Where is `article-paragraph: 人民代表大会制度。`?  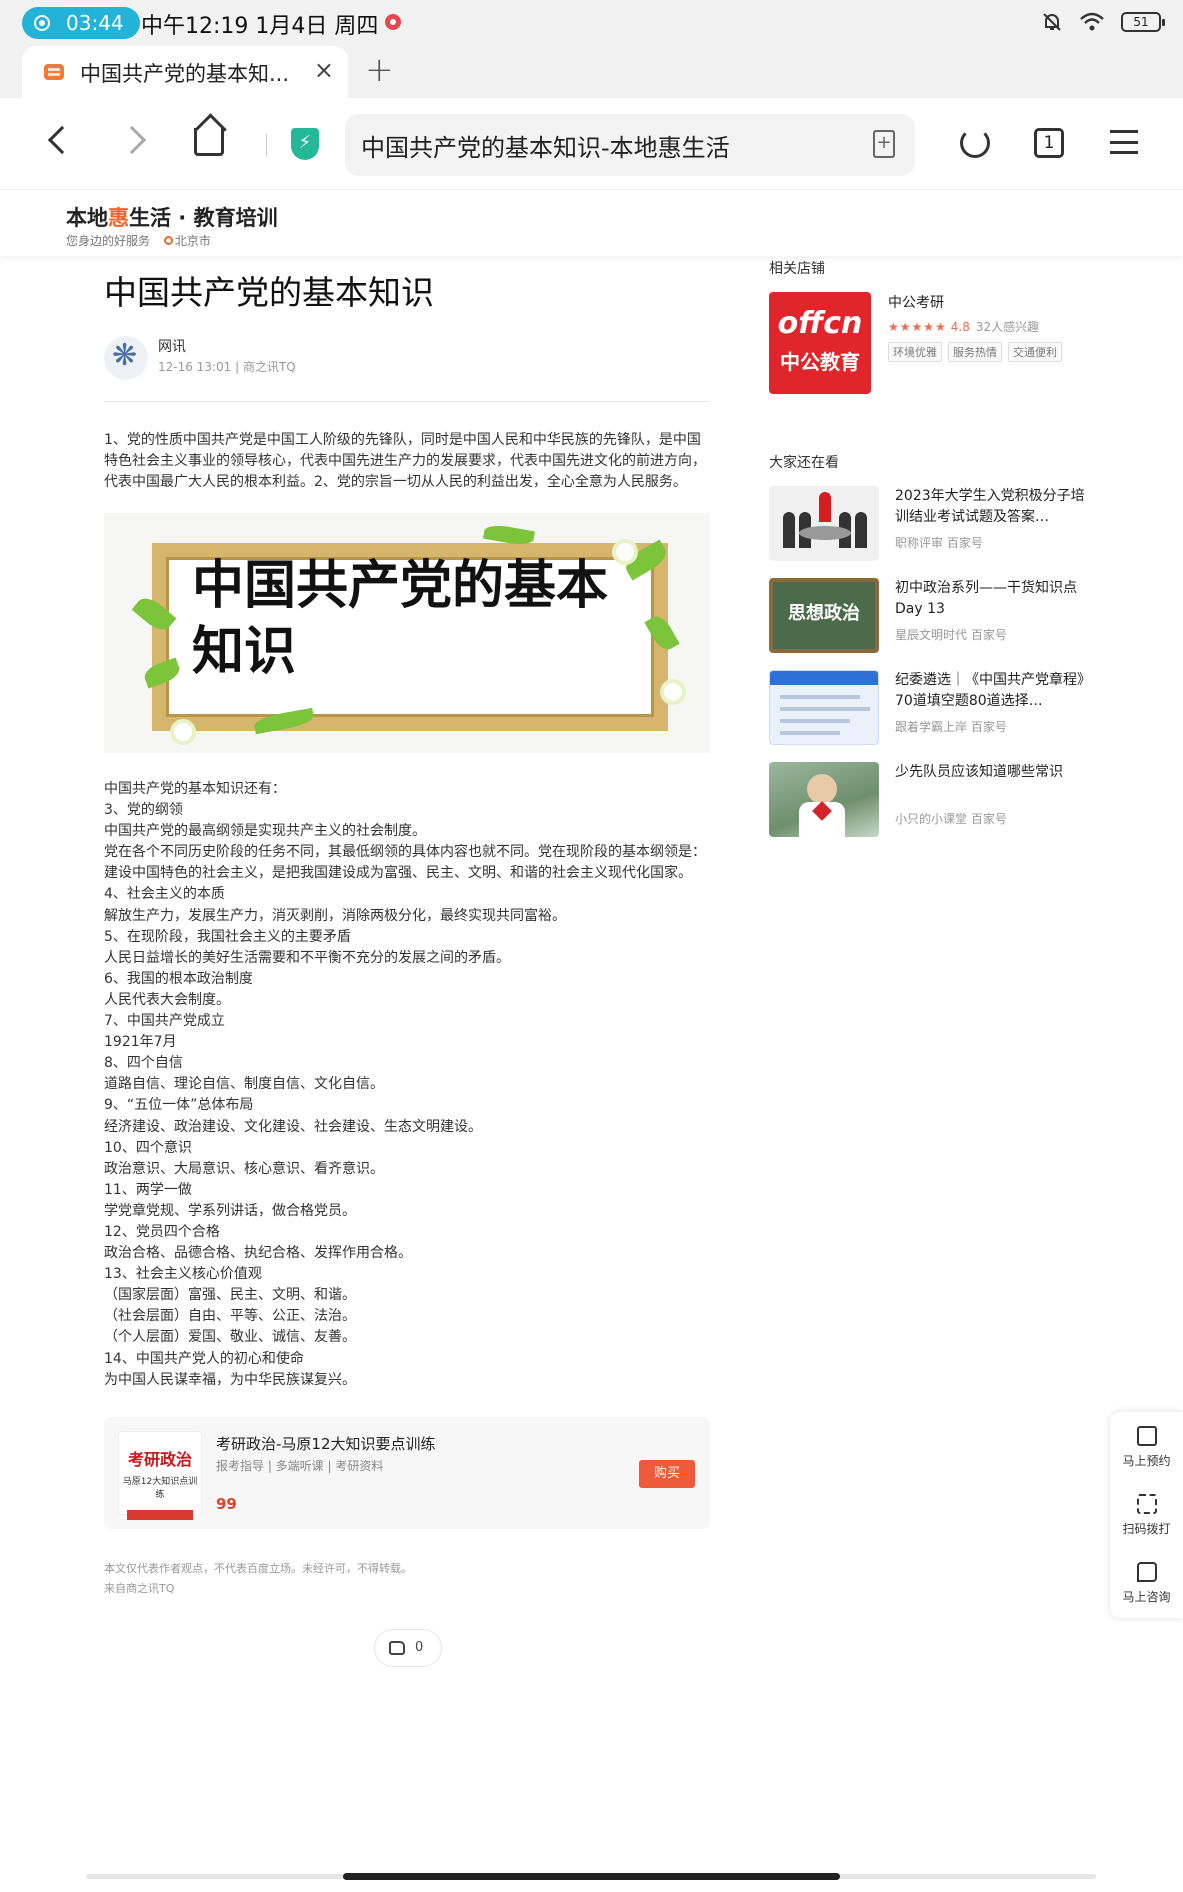 article-paragraph: 人民代表大会制度。 is located at coordinates (167, 999).